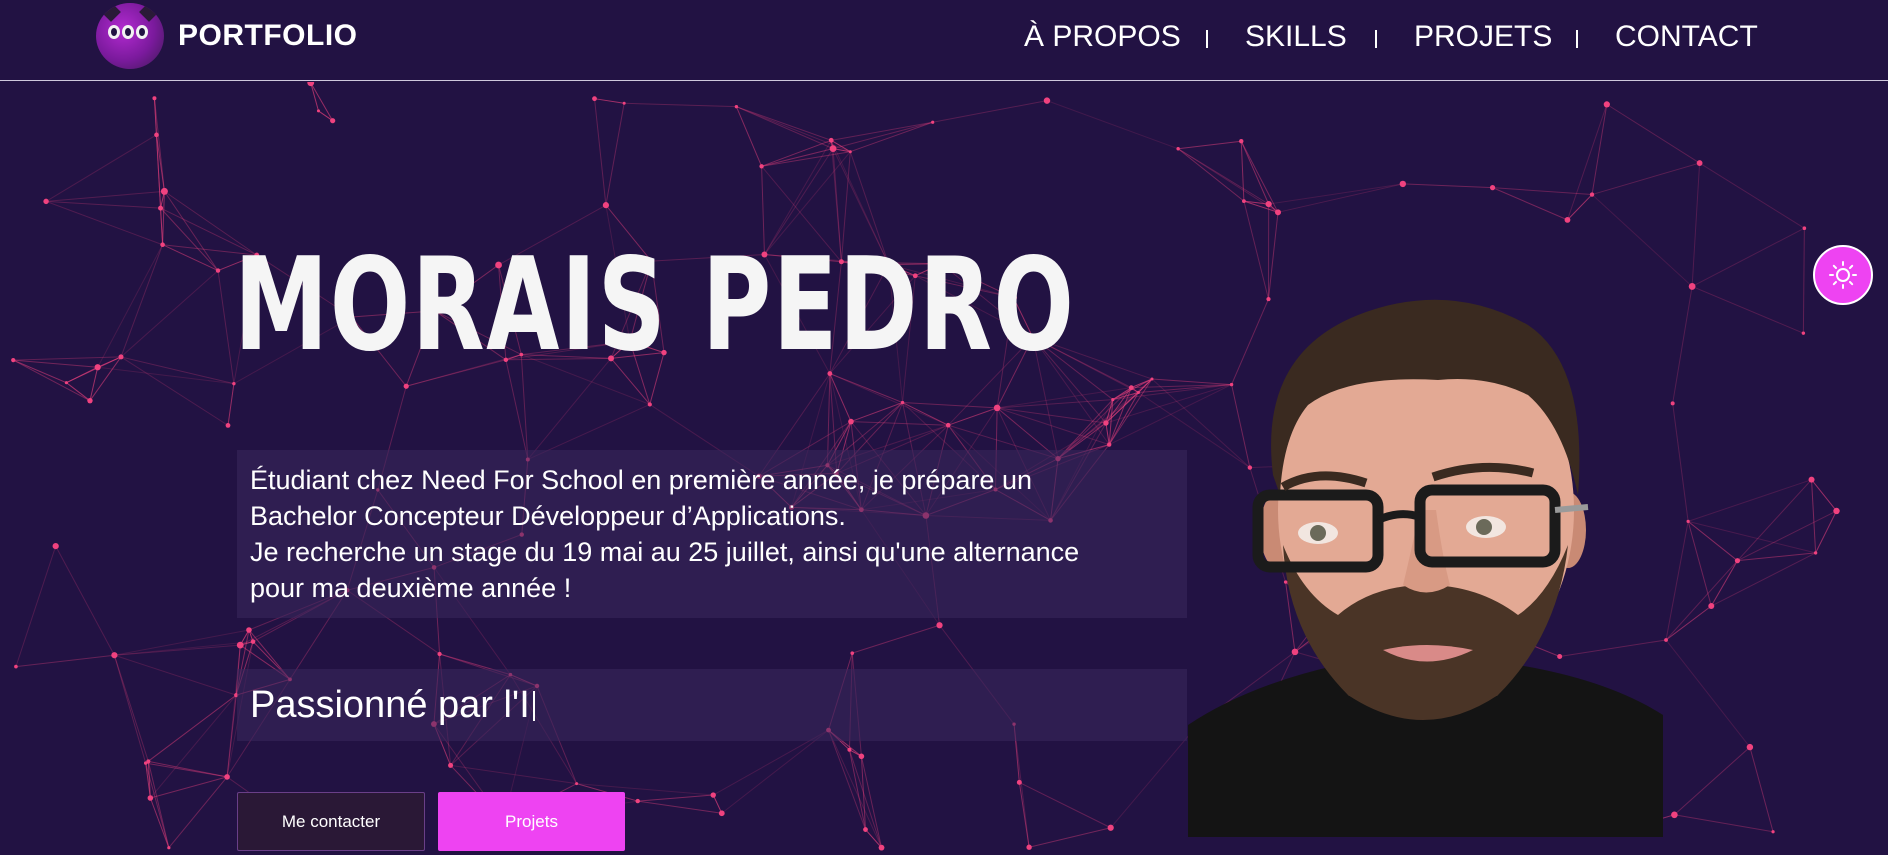 Image resolution: width=1888 pixels, height=855 pixels. I want to click on nav-divider, so click(1376, 39).